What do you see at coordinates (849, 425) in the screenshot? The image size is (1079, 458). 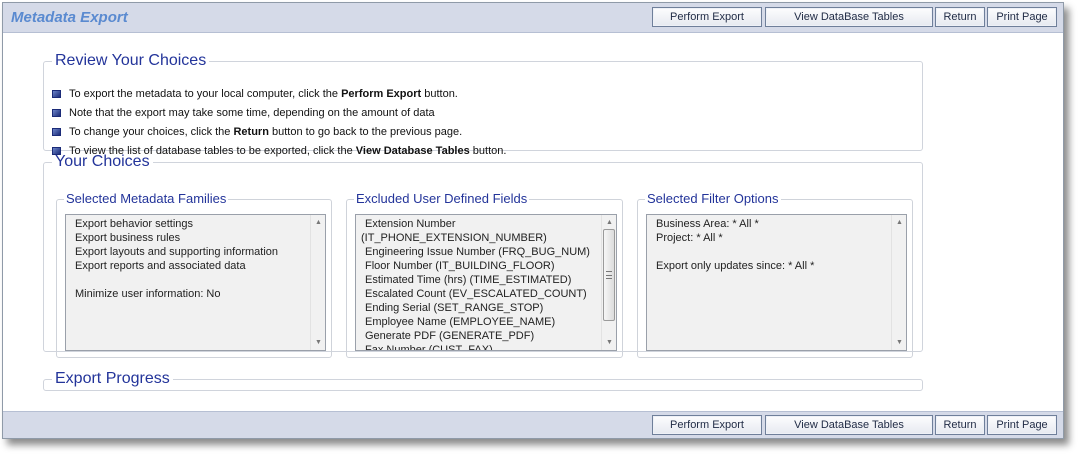 I see `view-database-tables-button-bottom: View DataBase Tables` at bounding box center [849, 425].